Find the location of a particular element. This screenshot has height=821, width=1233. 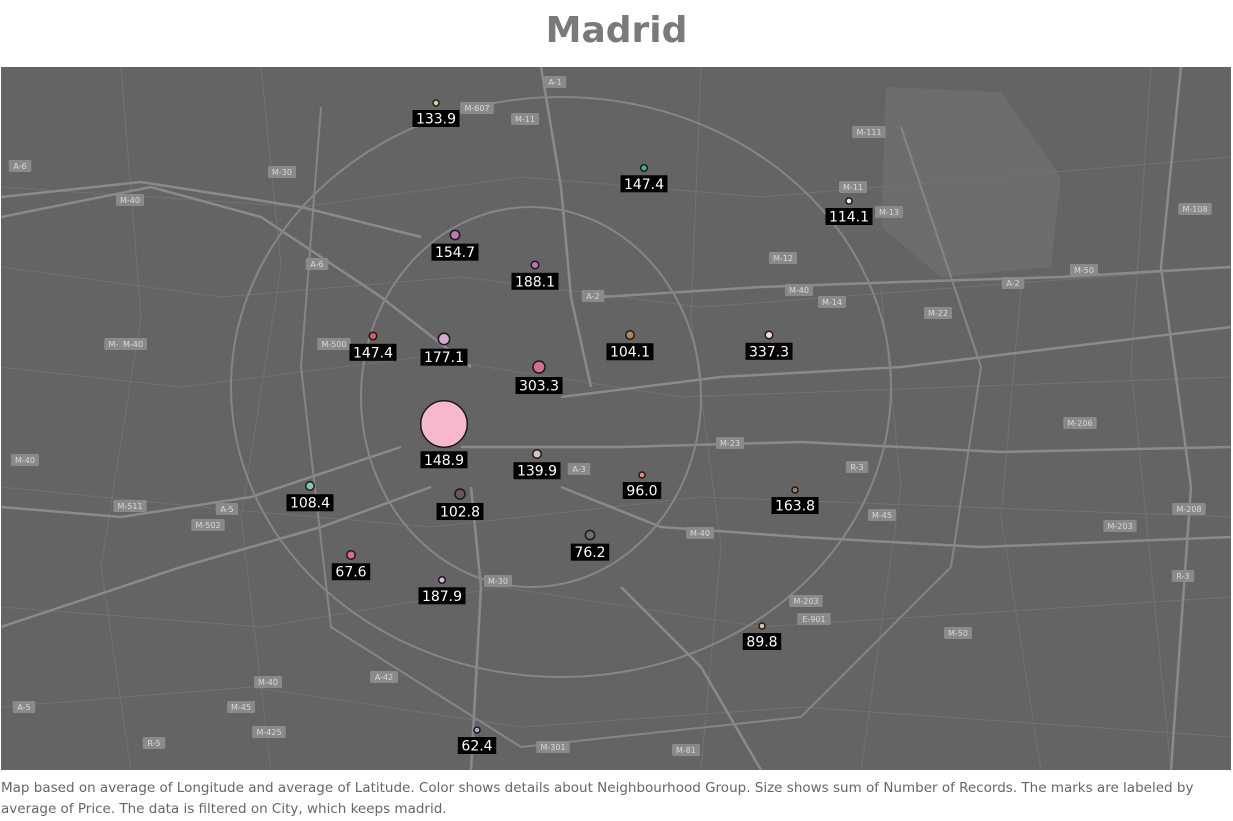

road-shield-label: M-22 is located at coordinates (938, 313).